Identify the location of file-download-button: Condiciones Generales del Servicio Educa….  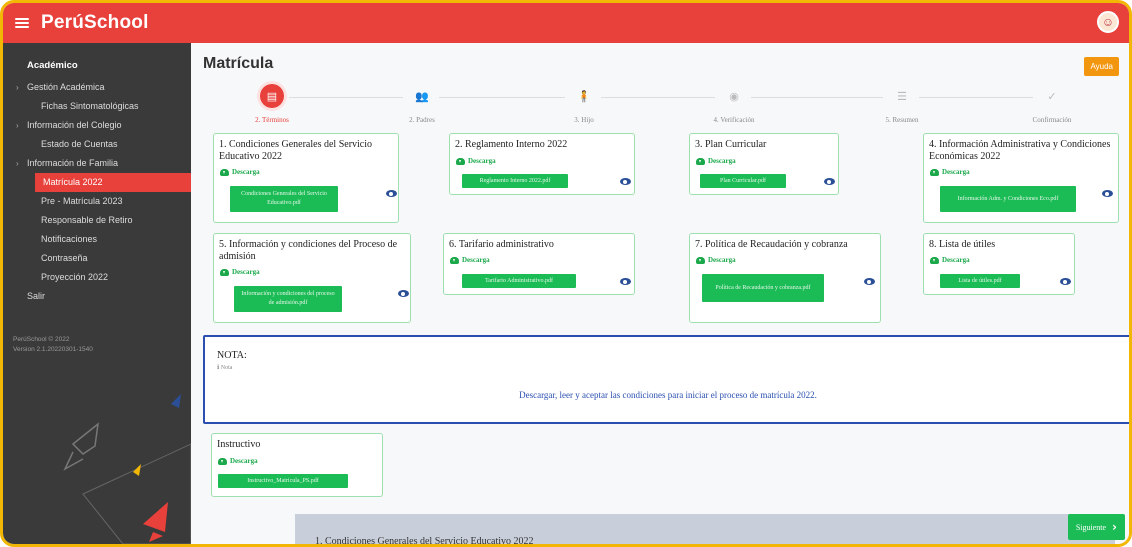
(284, 199).